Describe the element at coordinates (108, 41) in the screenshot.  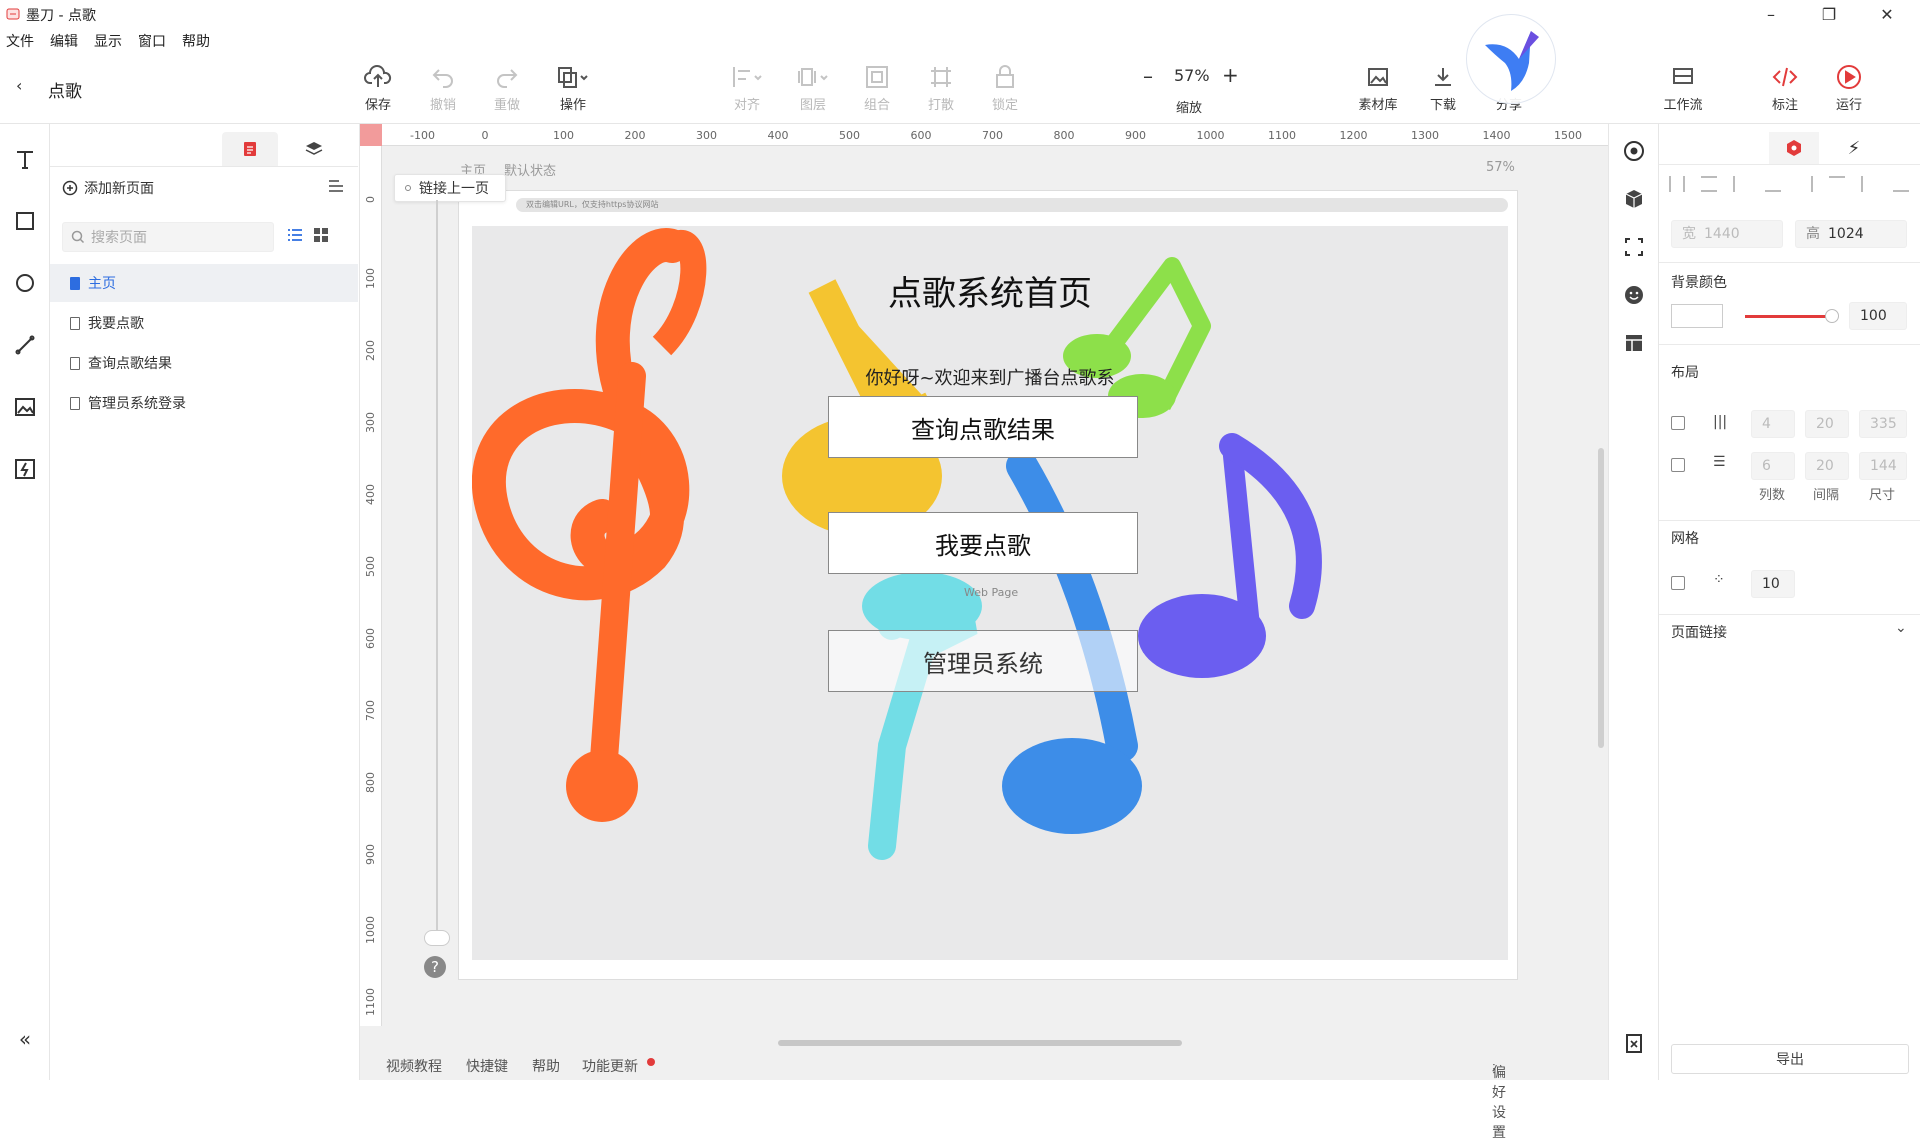
I see `menu-view: 显示` at that location.